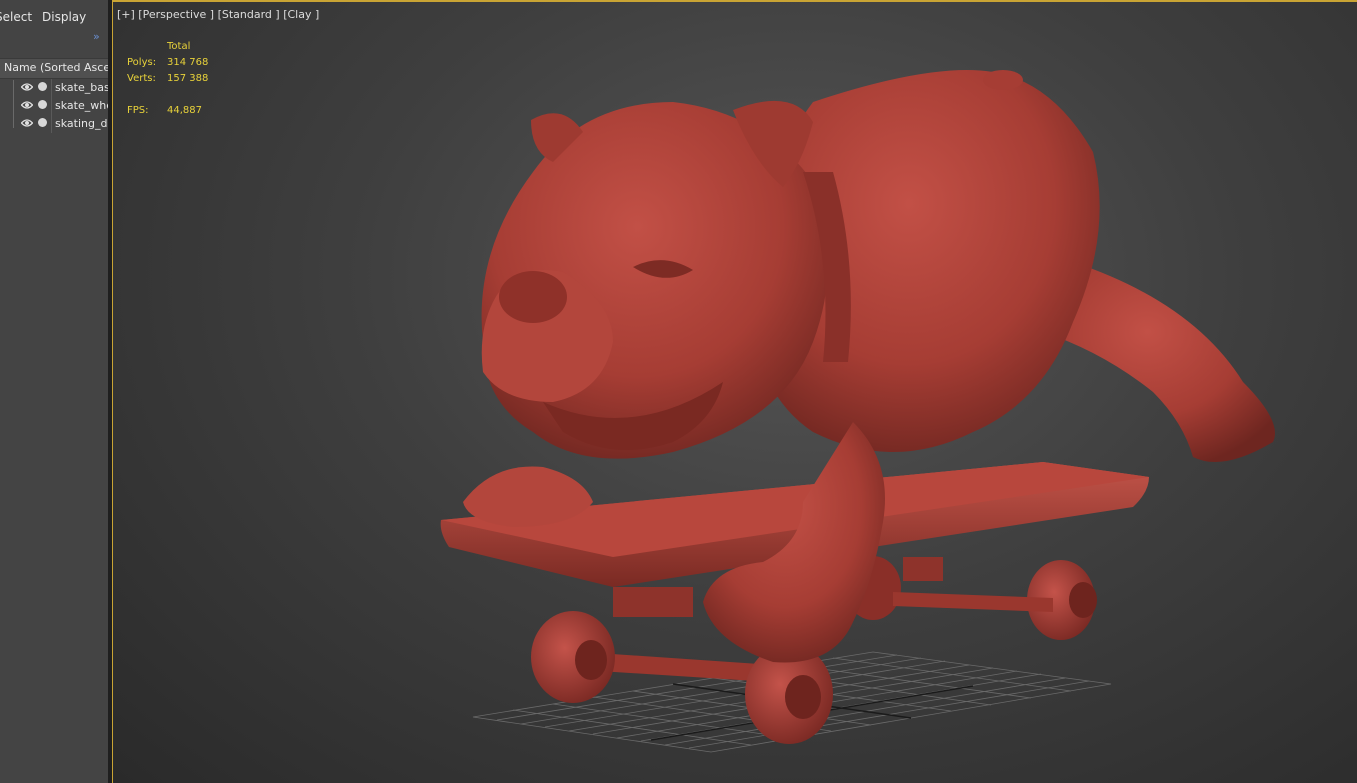  I want to click on name-column-label: Name (Sorted Ascending), so click(56, 67).